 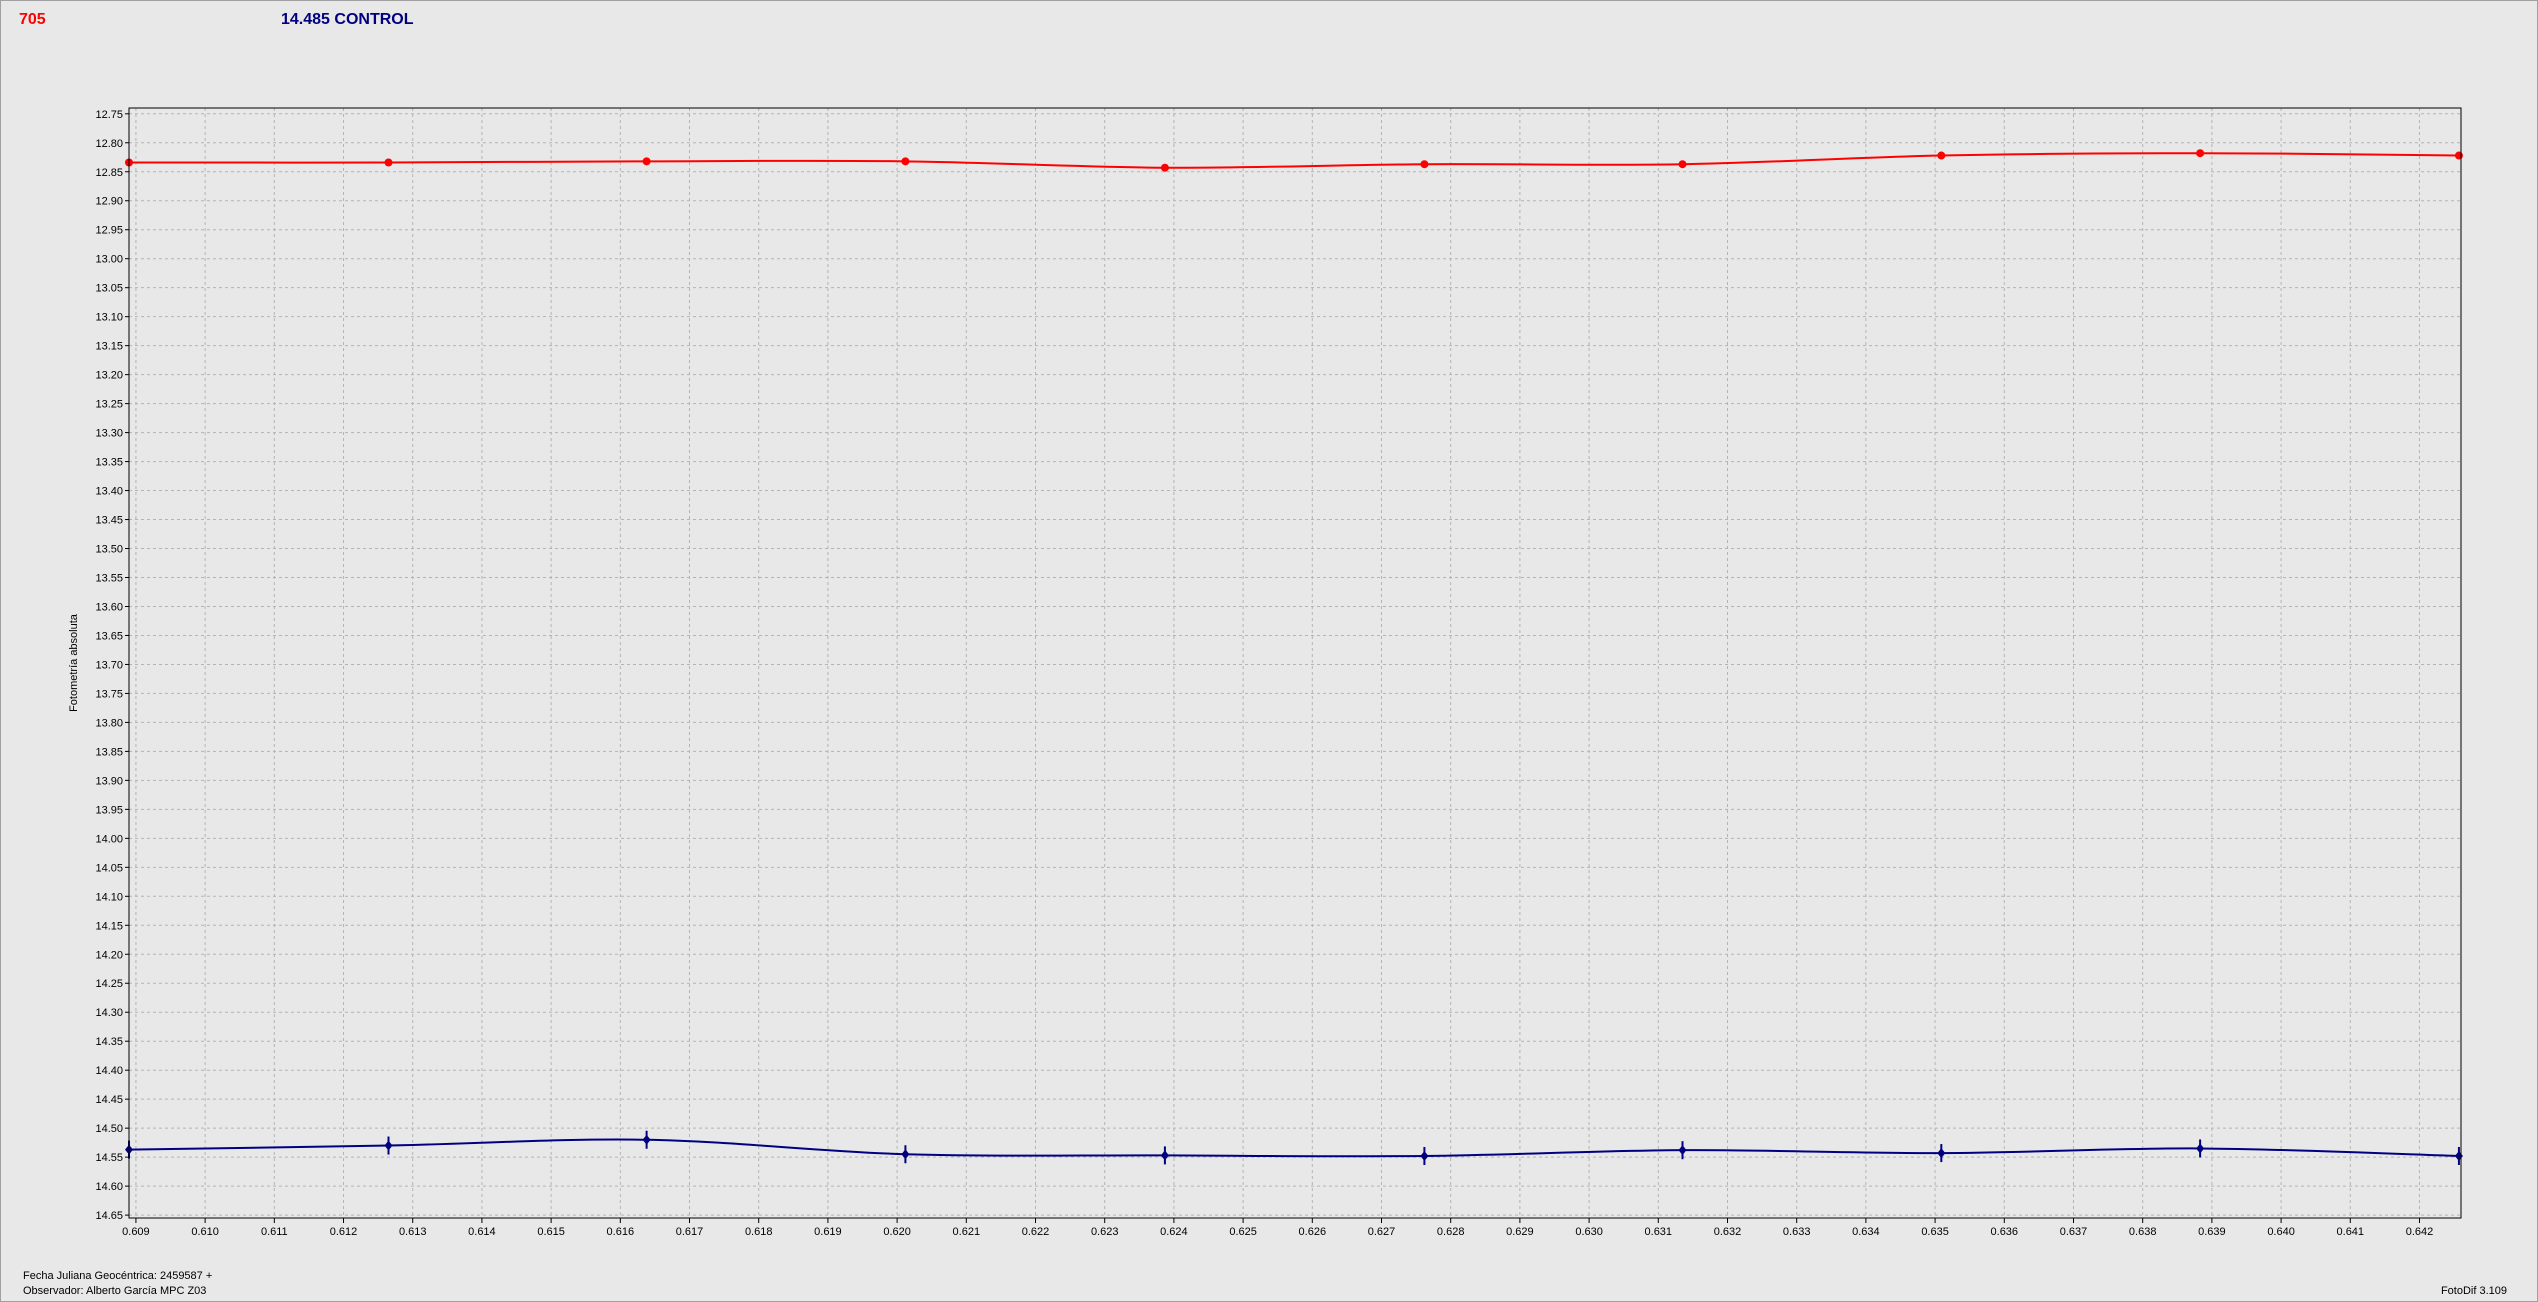 I want to click on y-axis-label: Fotometría absoluta, so click(x=74, y=662).